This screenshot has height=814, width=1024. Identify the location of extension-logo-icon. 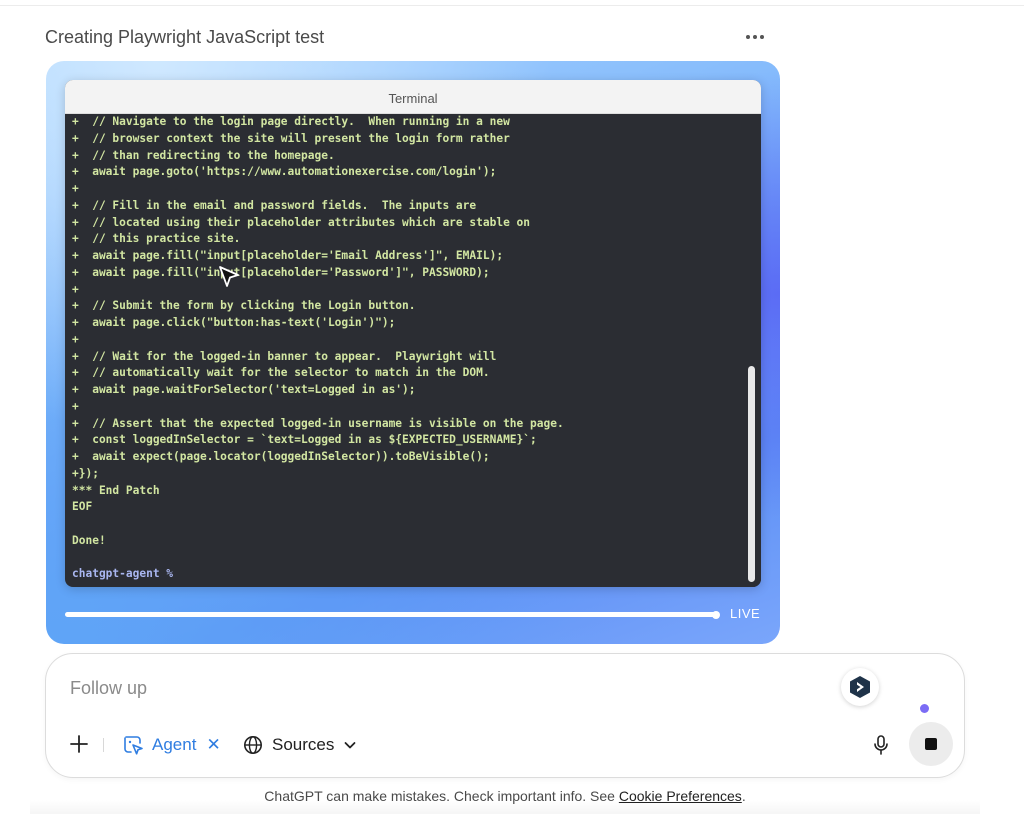
(860, 687).